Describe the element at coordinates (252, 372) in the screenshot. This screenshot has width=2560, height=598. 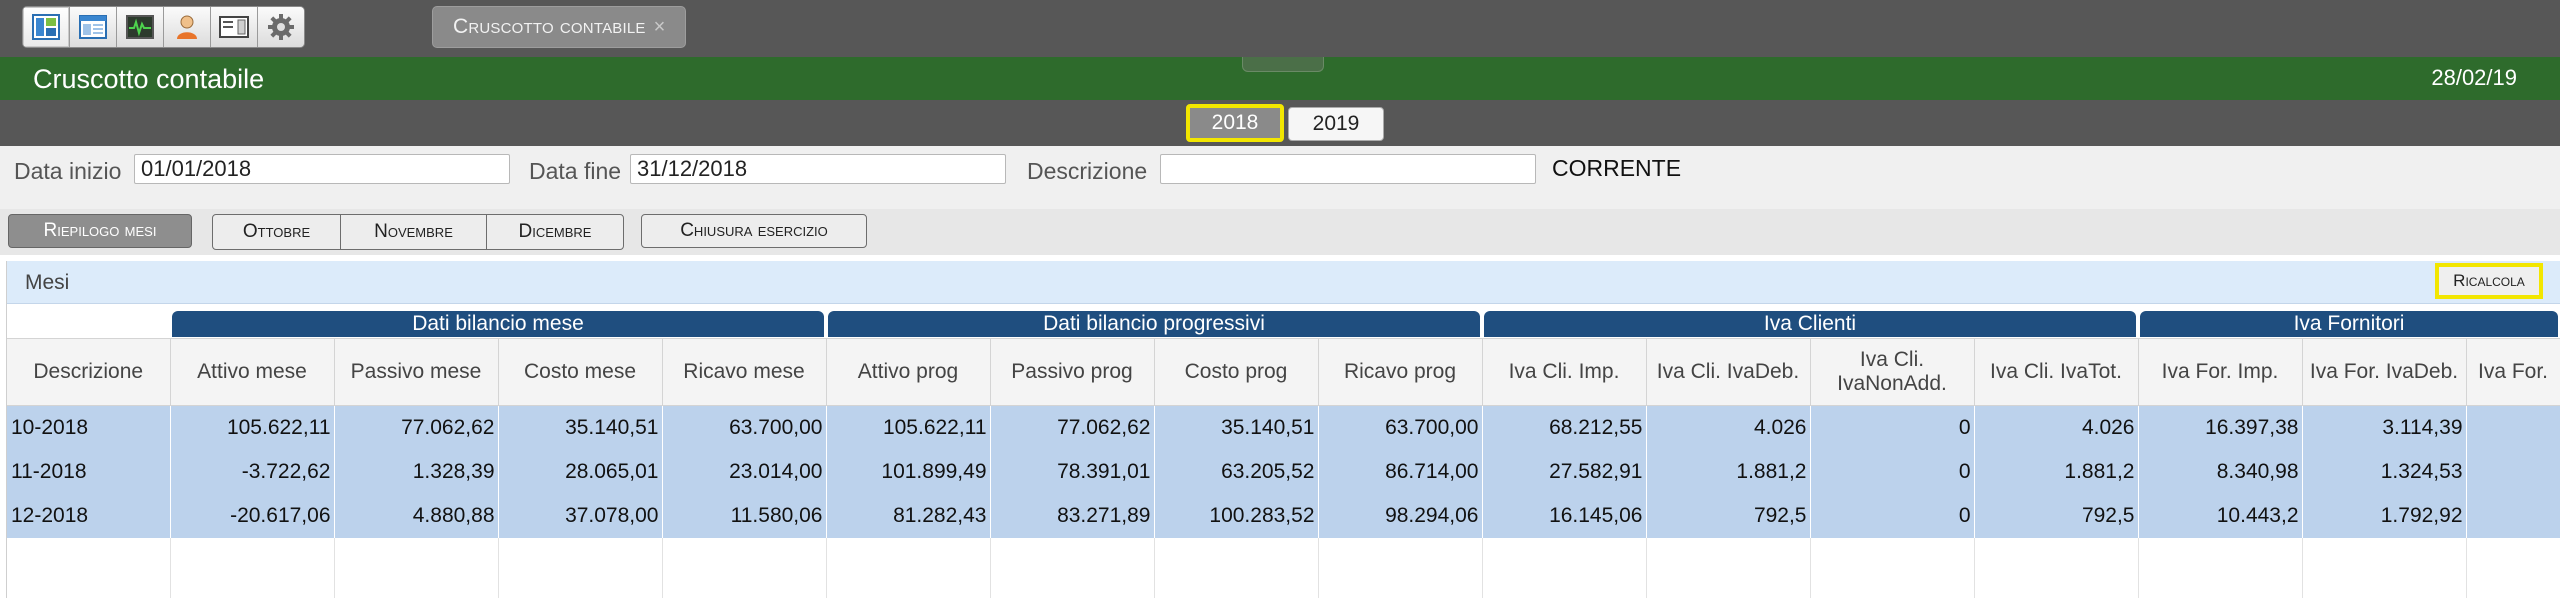
I see `column-header: Attivo mese` at that location.